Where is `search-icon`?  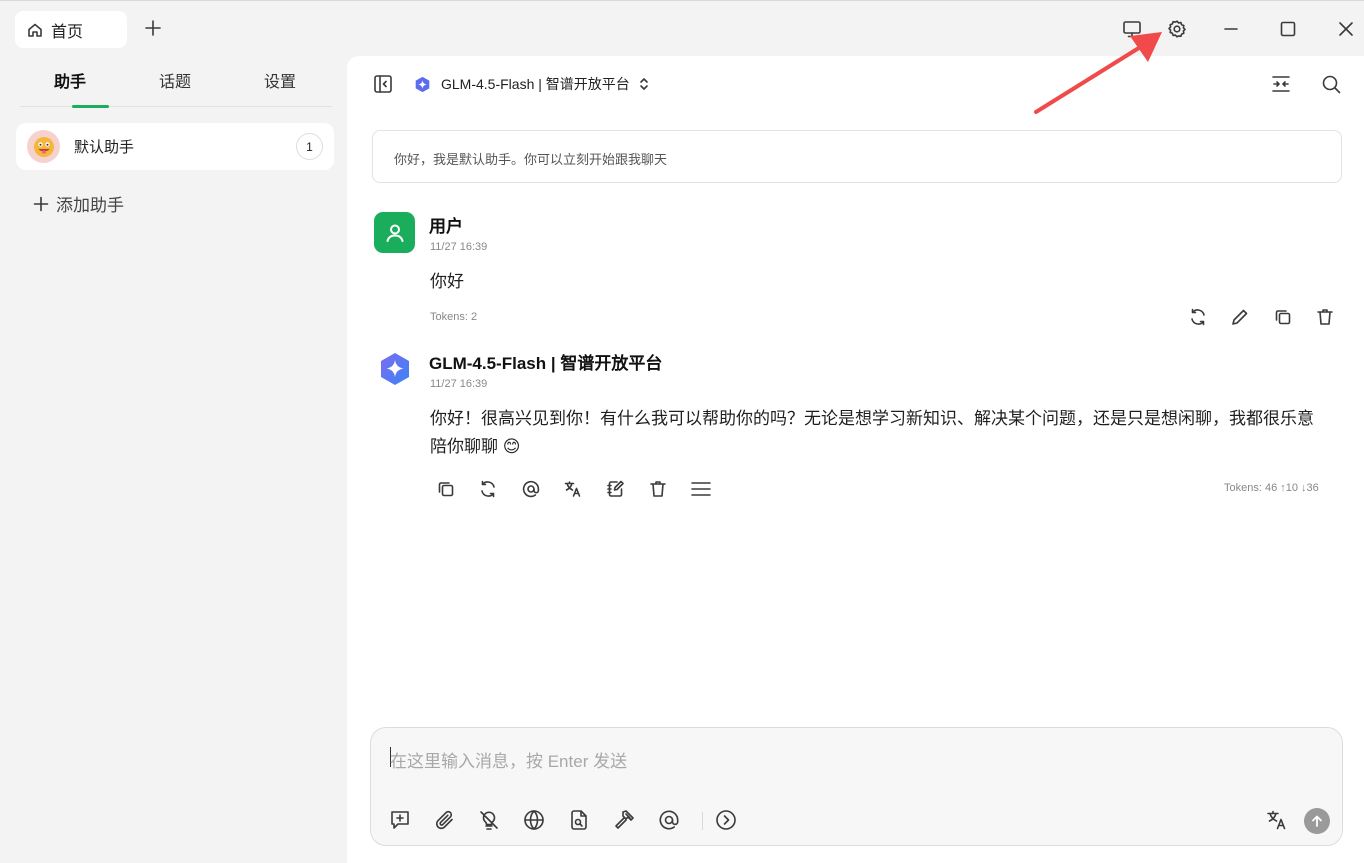
search-icon is located at coordinates (1331, 84).